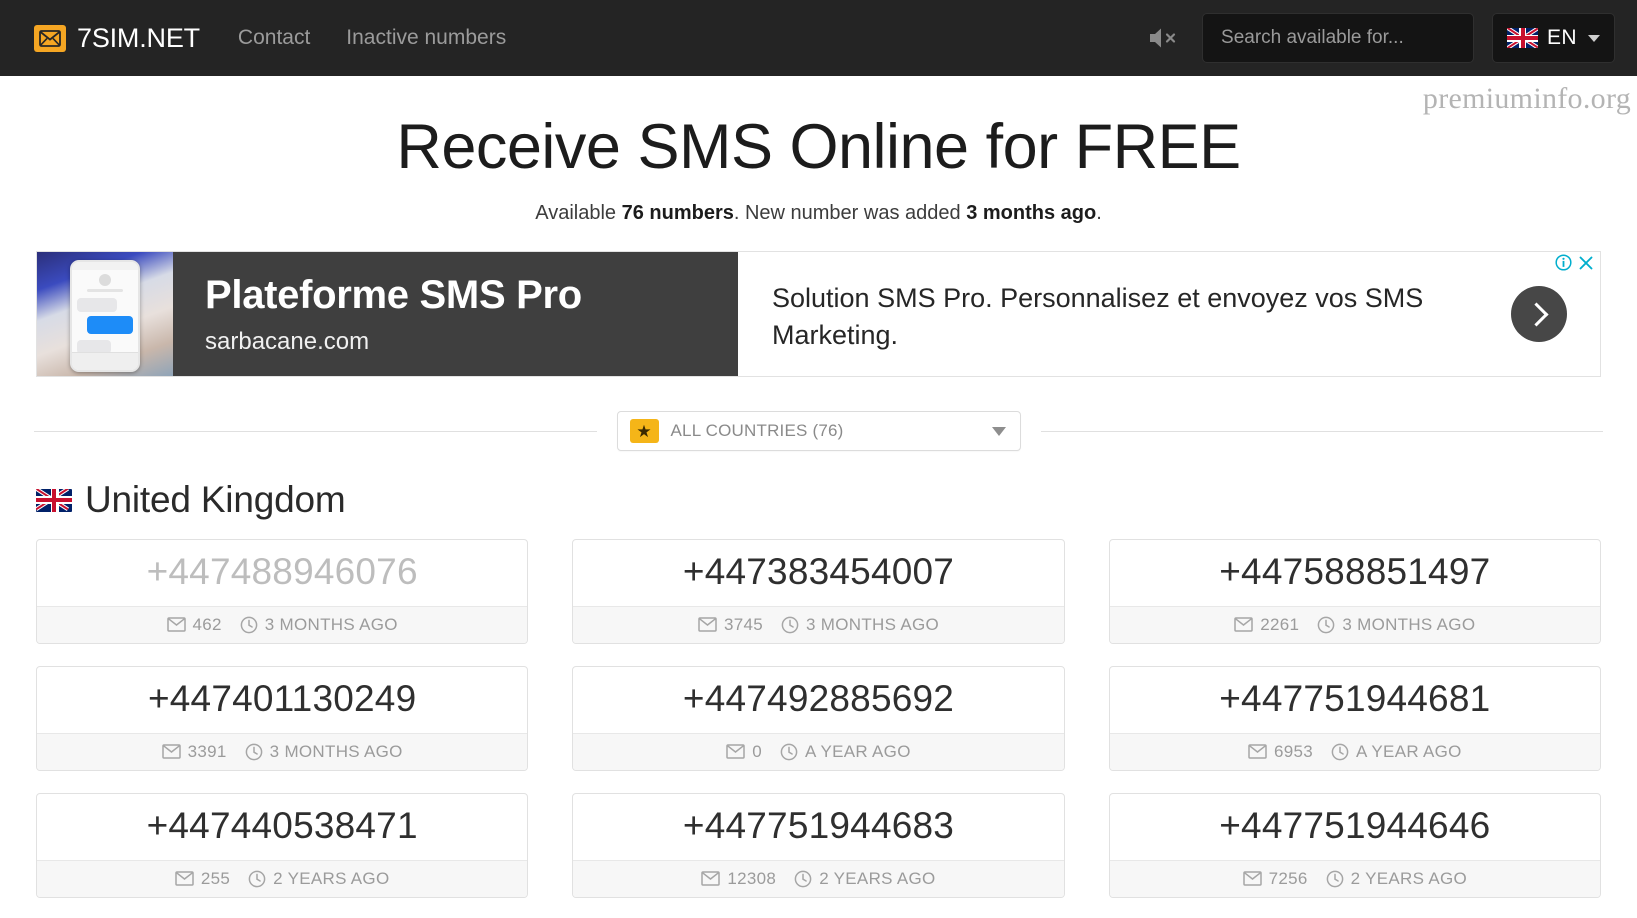 The image size is (1637, 918). I want to click on number-card-meta: 3745 3 MONTHS AGO, so click(818, 624).